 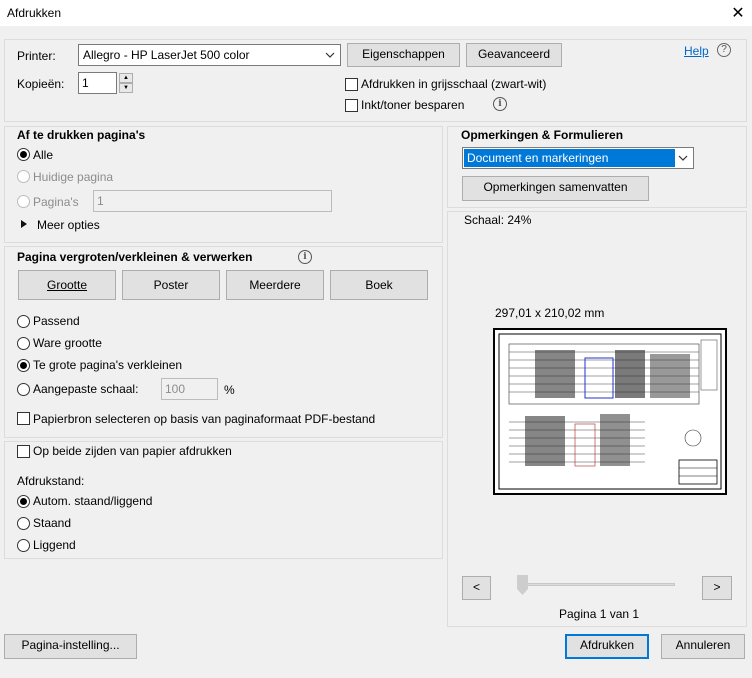 What do you see at coordinates (23, 343) in the screenshot?
I see `radio-actual-size` at bounding box center [23, 343].